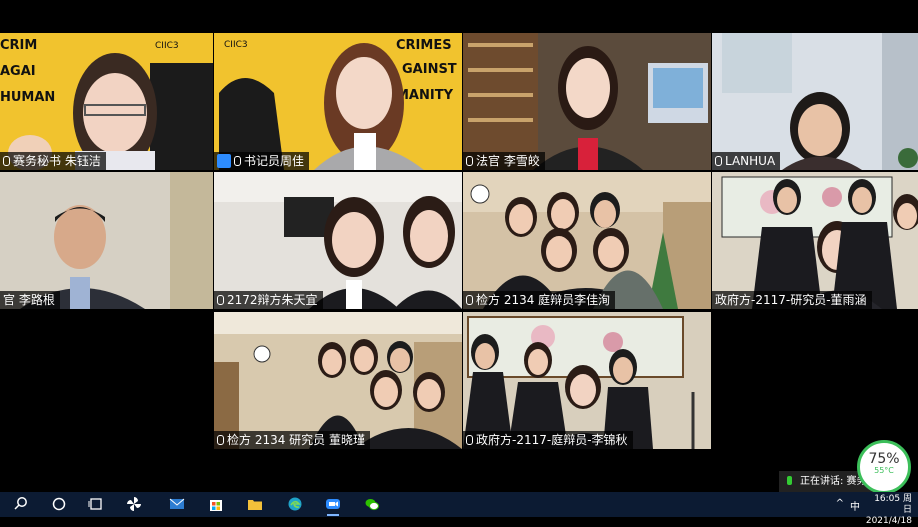  What do you see at coordinates (789, 480) in the screenshot?
I see `mic-active-icon` at bounding box center [789, 480].